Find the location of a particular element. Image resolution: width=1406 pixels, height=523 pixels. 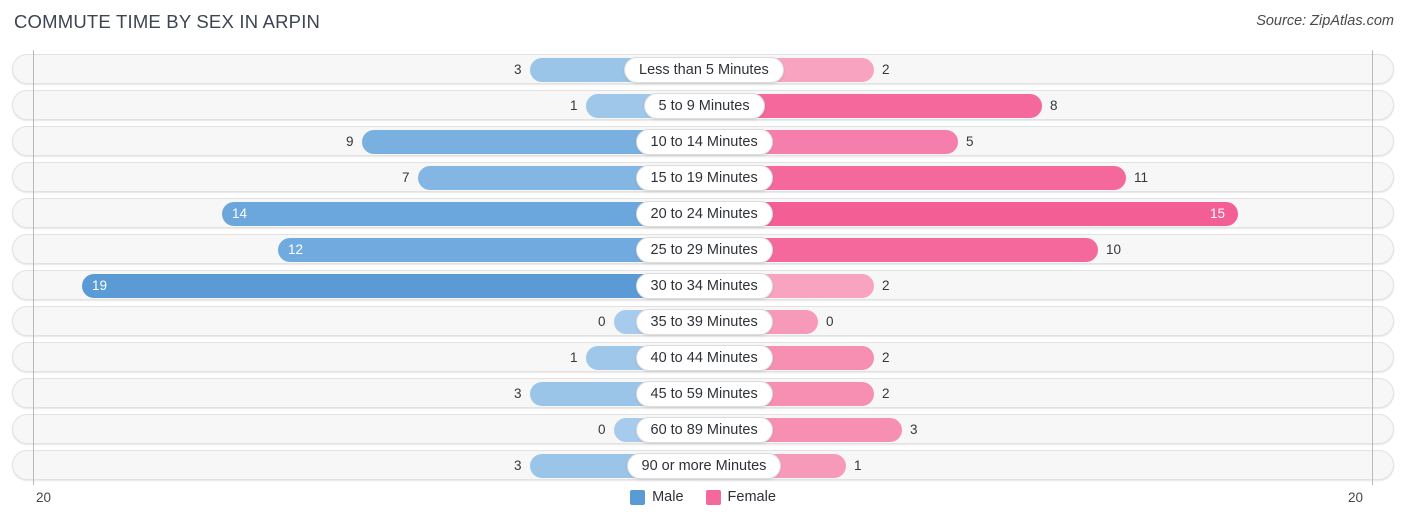

bar-value-female: 5 is located at coordinates (970, 141).